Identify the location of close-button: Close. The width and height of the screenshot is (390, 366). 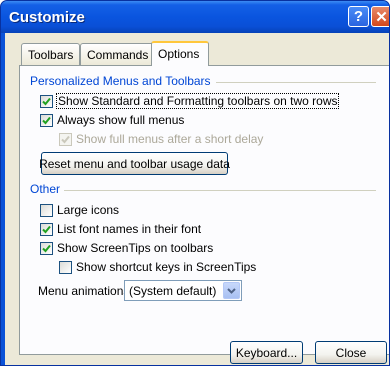
(351, 352).